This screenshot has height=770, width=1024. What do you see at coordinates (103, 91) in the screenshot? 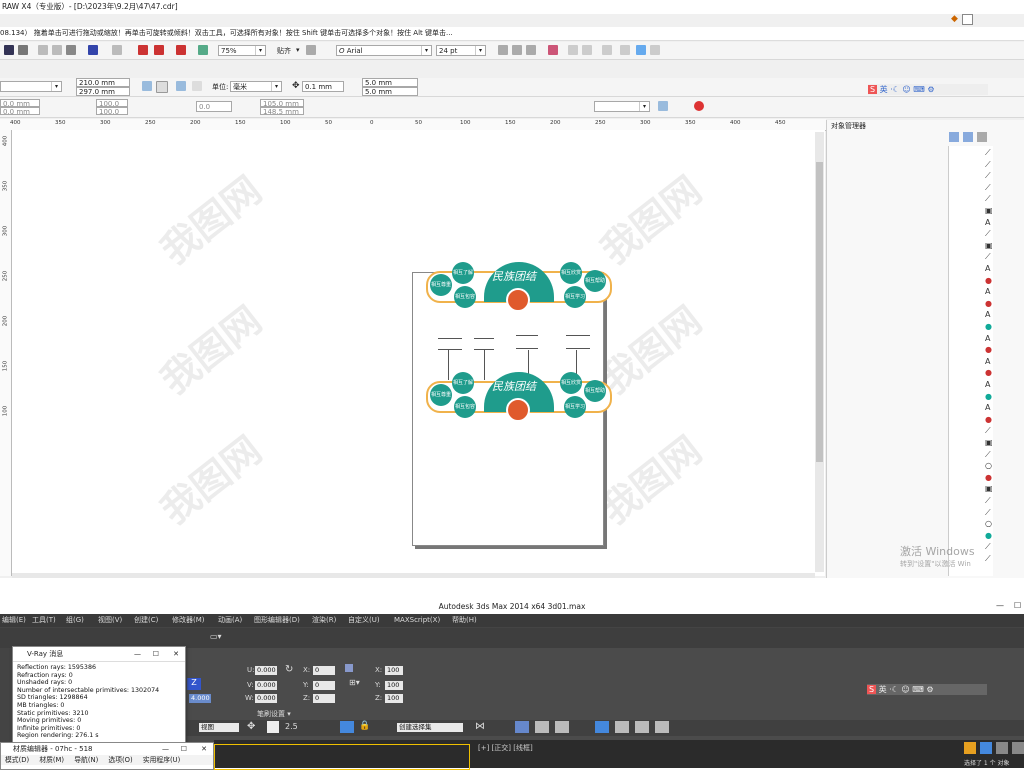
I see `page-height-field: 297.0 mm` at bounding box center [103, 91].